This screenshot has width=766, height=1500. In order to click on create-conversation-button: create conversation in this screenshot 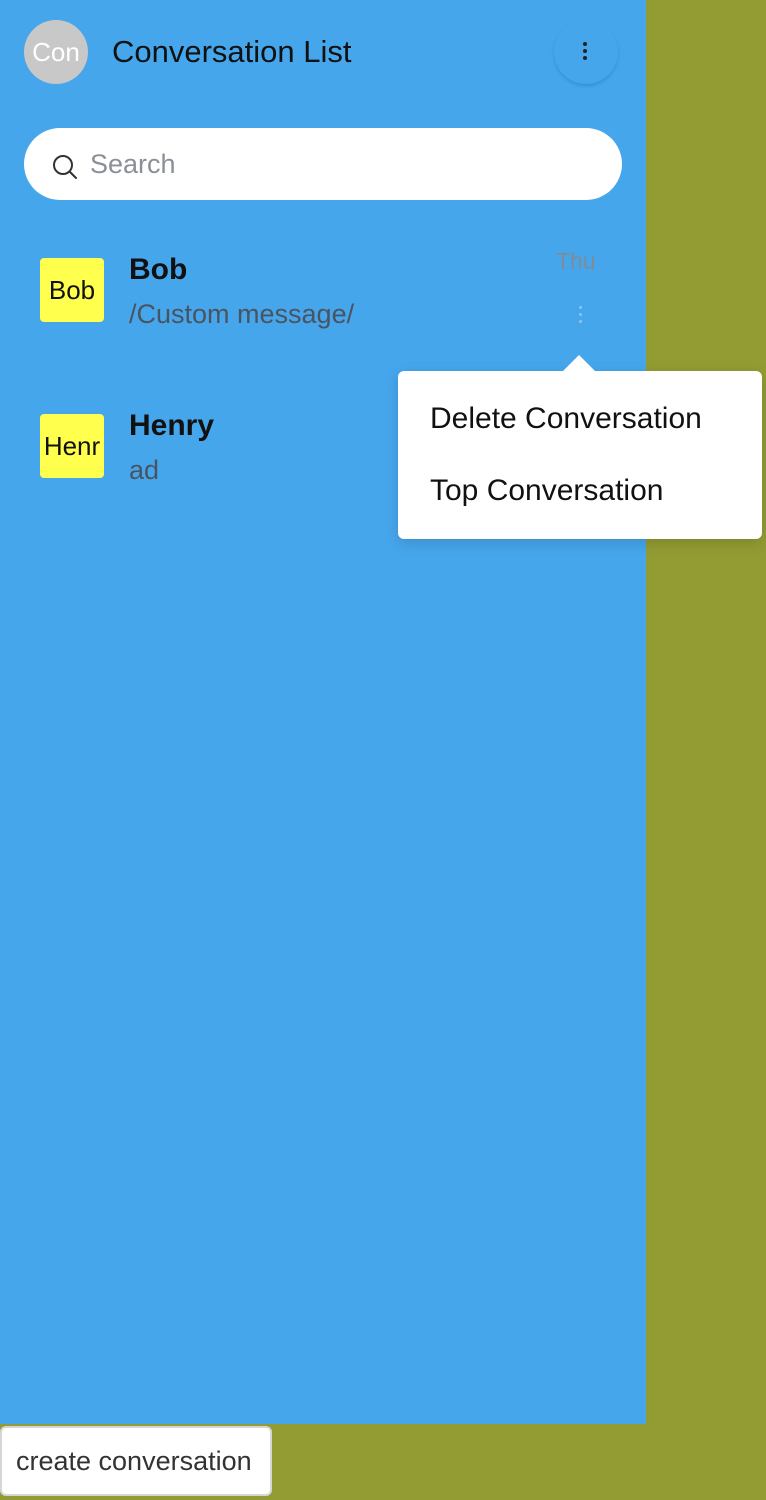, I will do `click(136, 1461)`.